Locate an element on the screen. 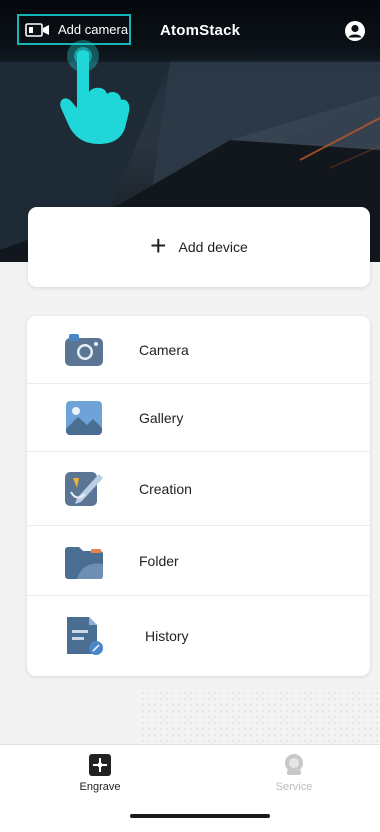 The image size is (380, 832). add-device-label: Add device is located at coordinates (213, 247).